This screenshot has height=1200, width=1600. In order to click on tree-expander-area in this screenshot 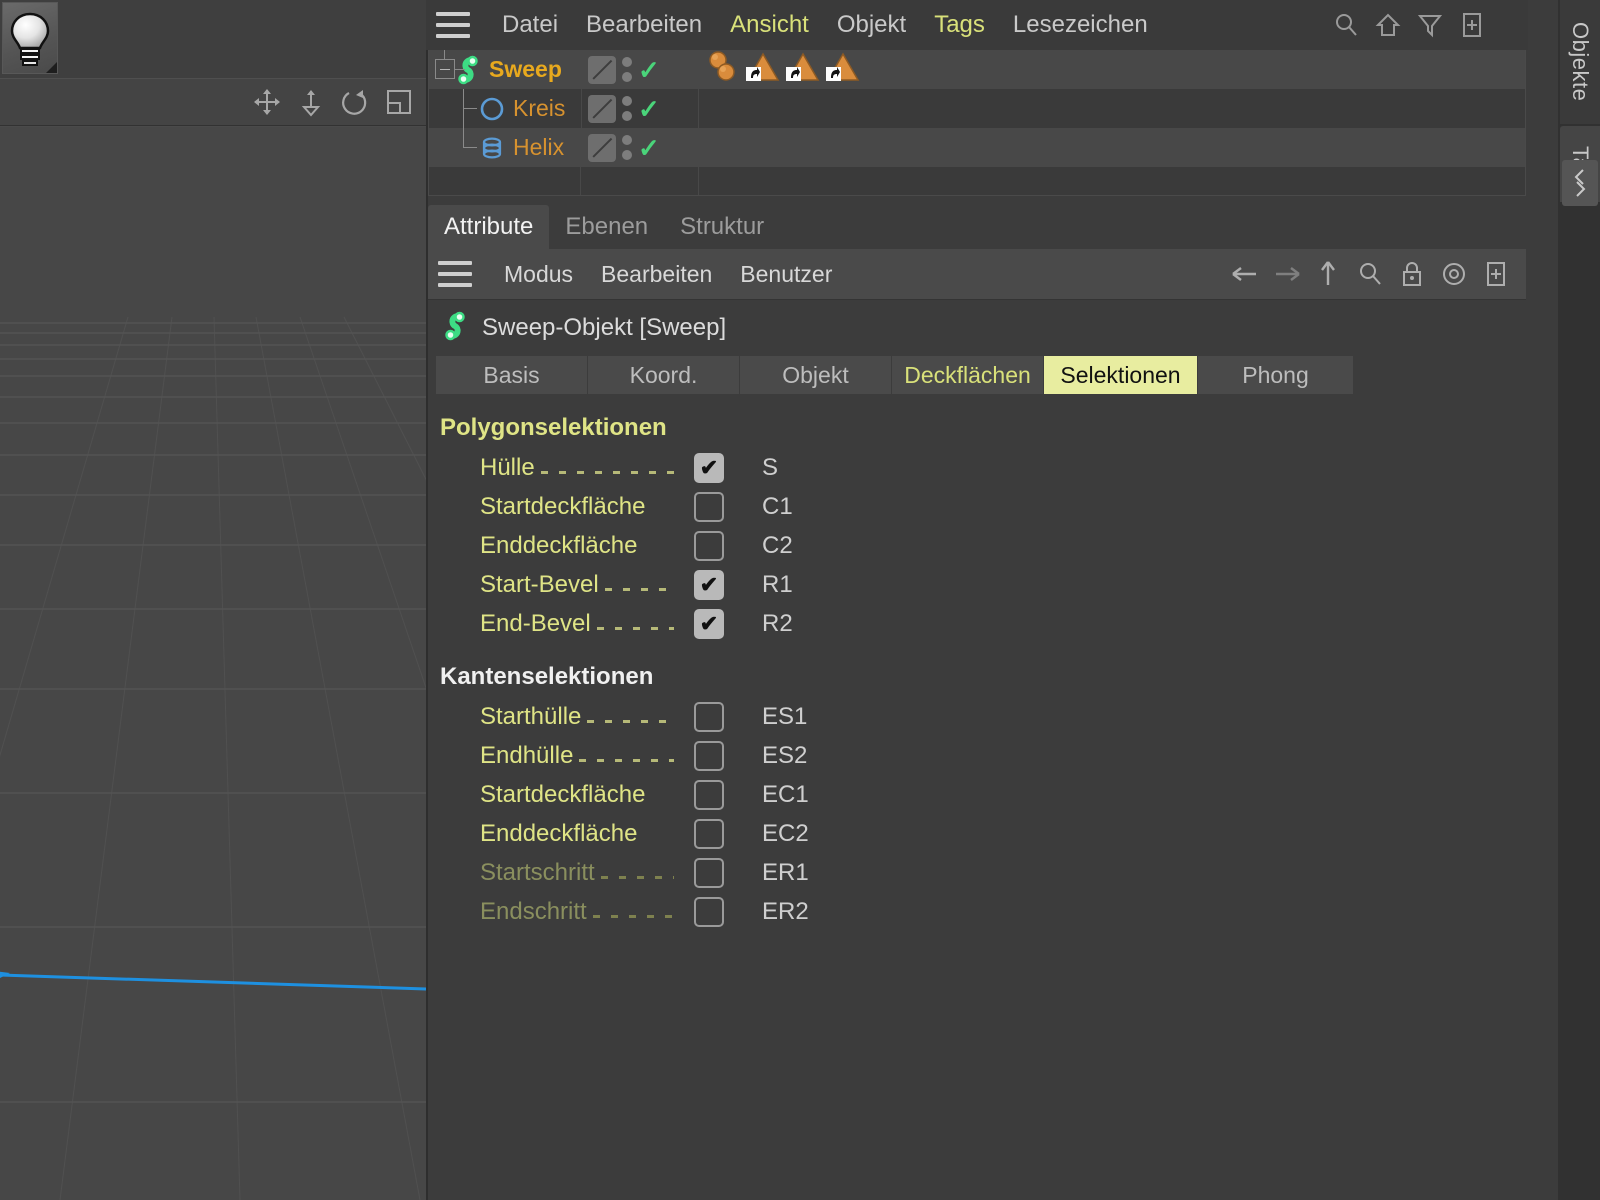, I will do `click(447, 69)`.